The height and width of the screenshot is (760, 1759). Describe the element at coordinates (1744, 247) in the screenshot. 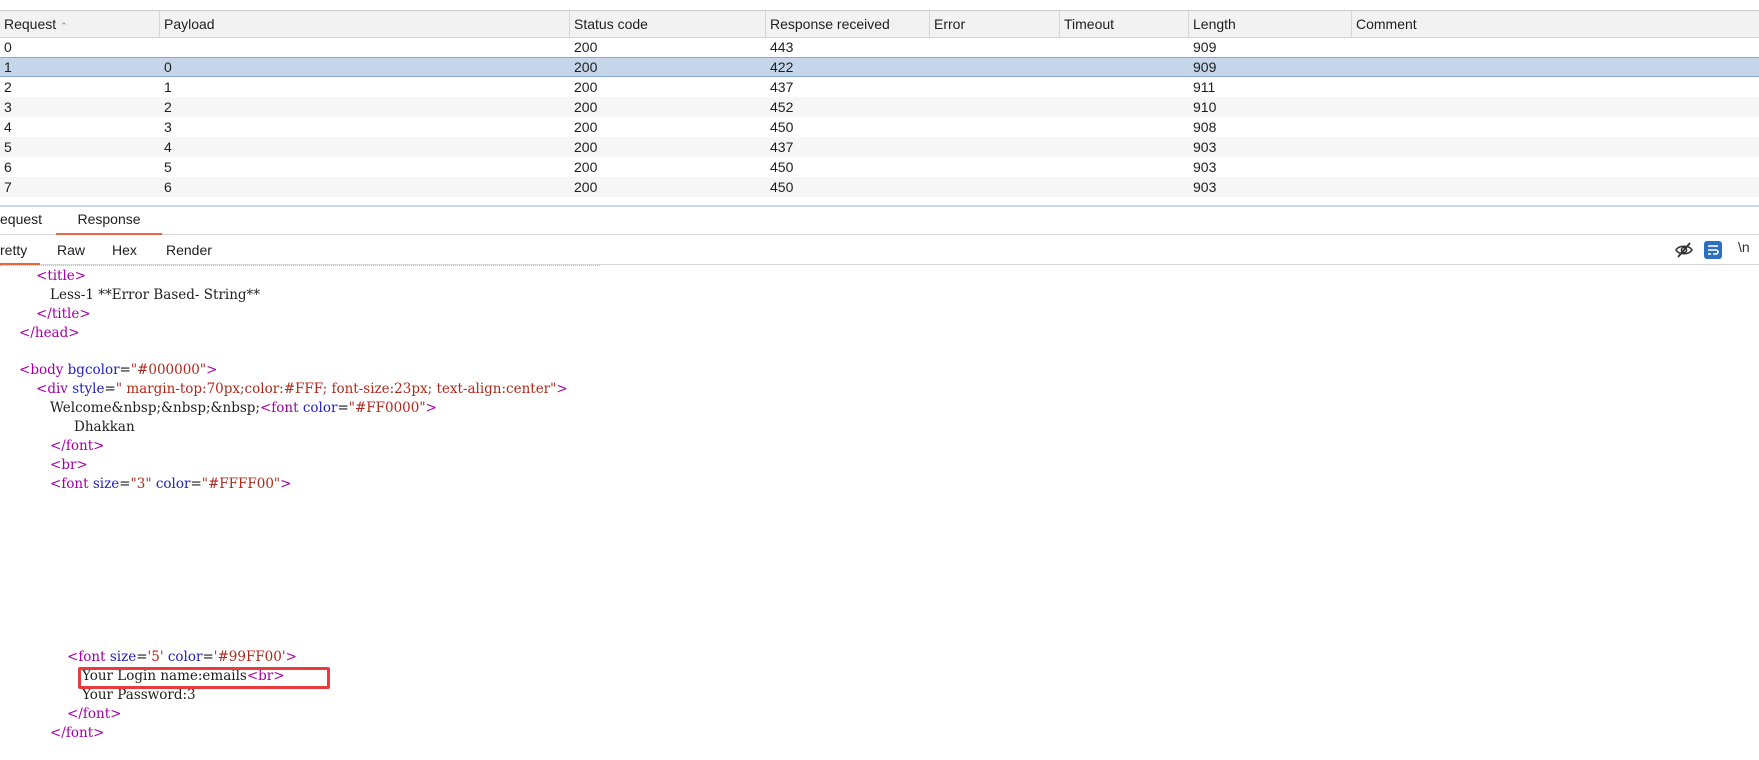

I see `newline-toggle-icon: \n` at that location.